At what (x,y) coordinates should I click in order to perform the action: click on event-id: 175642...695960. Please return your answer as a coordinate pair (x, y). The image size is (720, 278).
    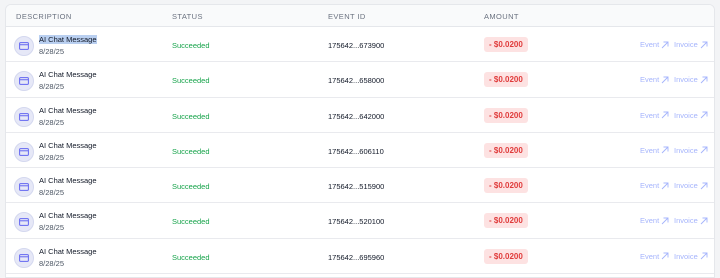
    Looking at the image, I should click on (356, 257).